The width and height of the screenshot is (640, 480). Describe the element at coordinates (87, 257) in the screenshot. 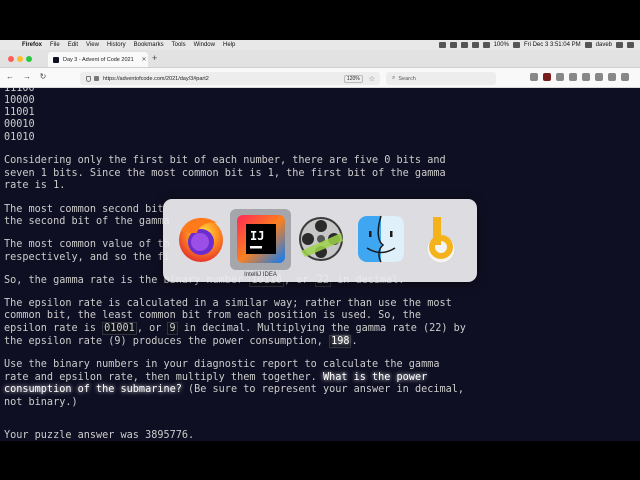

I see `paragraph-text: respectively, and so the fi` at that location.